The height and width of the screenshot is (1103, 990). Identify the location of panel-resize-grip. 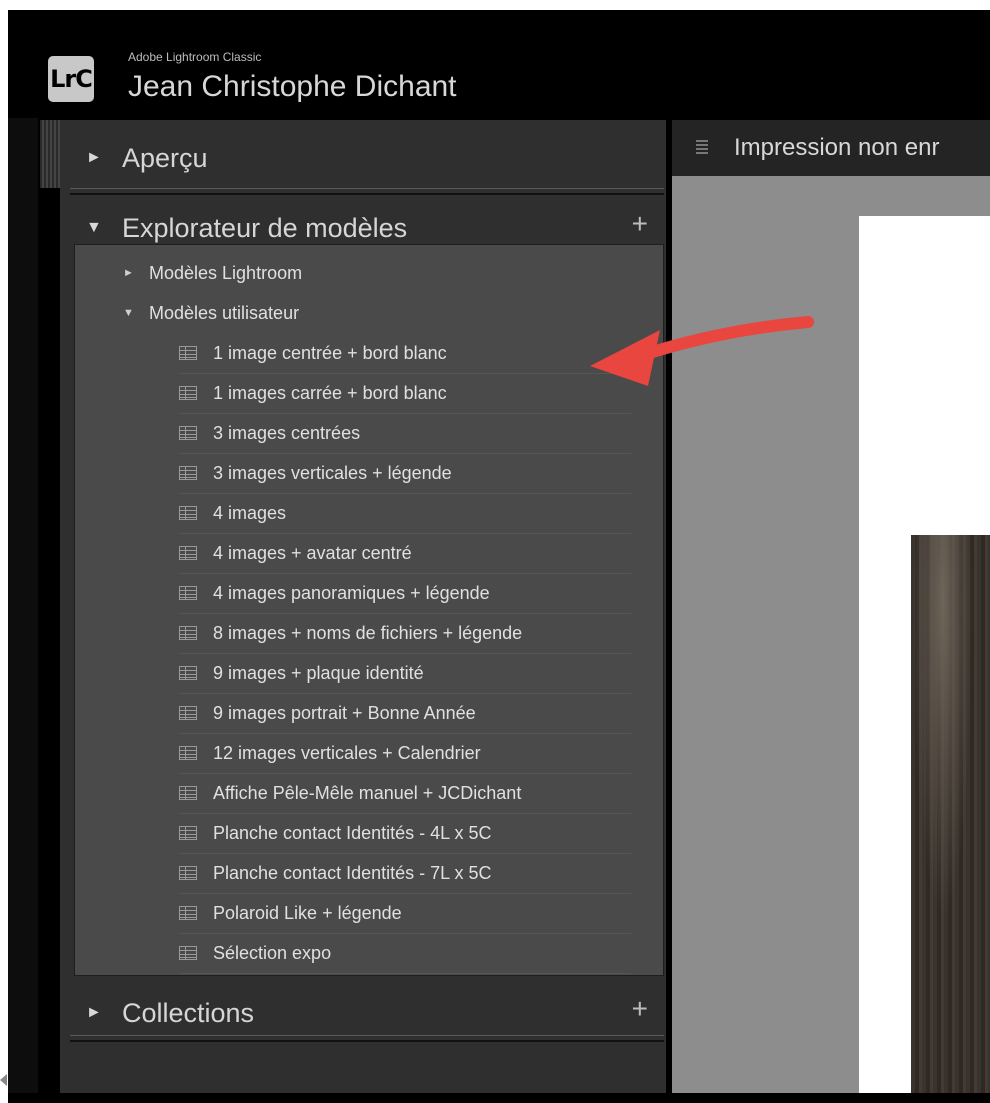
(50, 154).